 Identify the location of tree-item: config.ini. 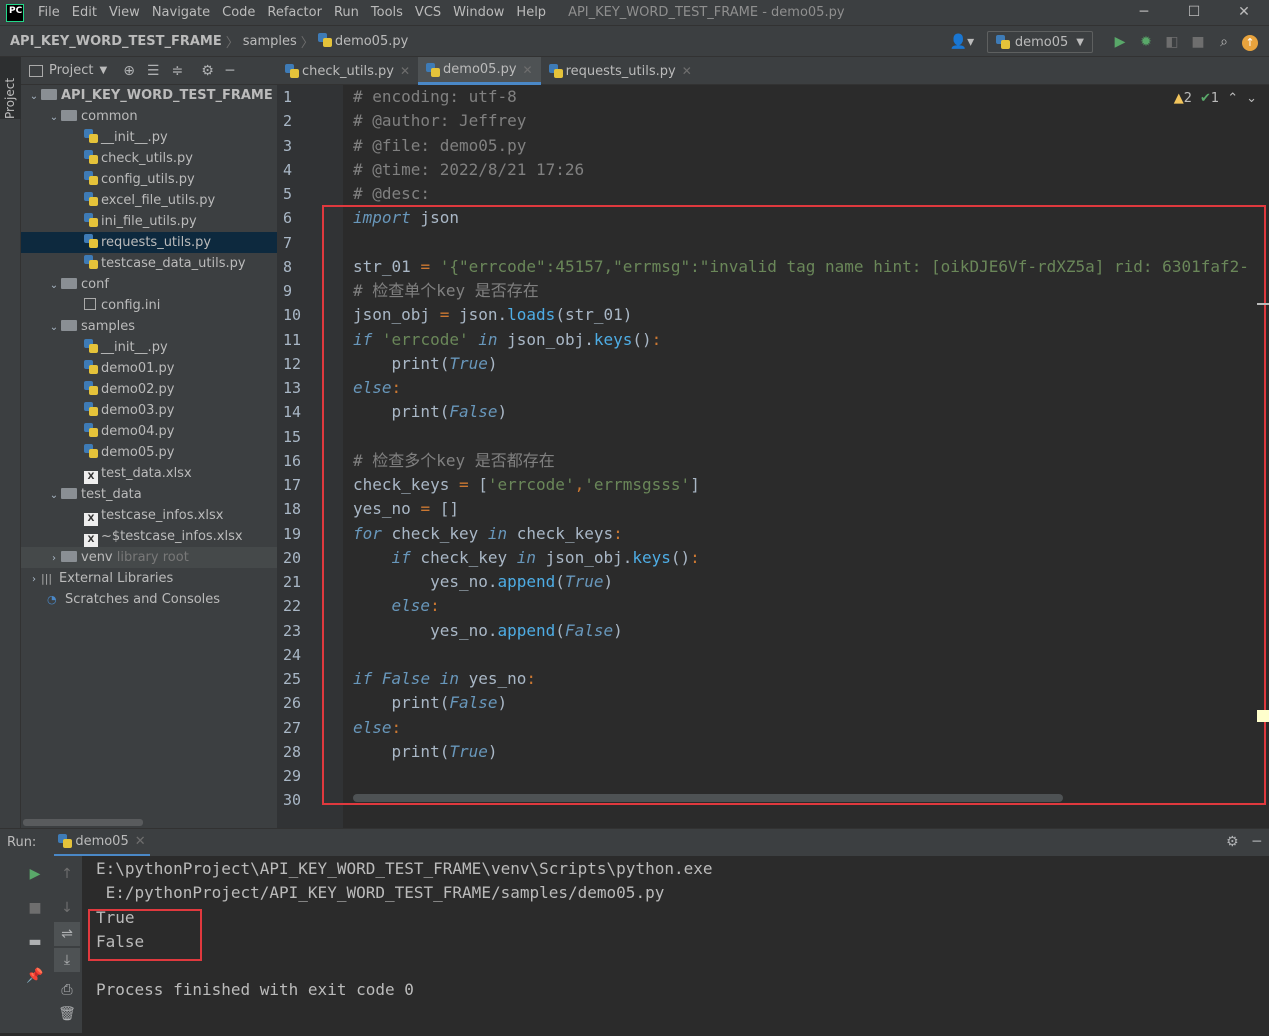
(149, 305).